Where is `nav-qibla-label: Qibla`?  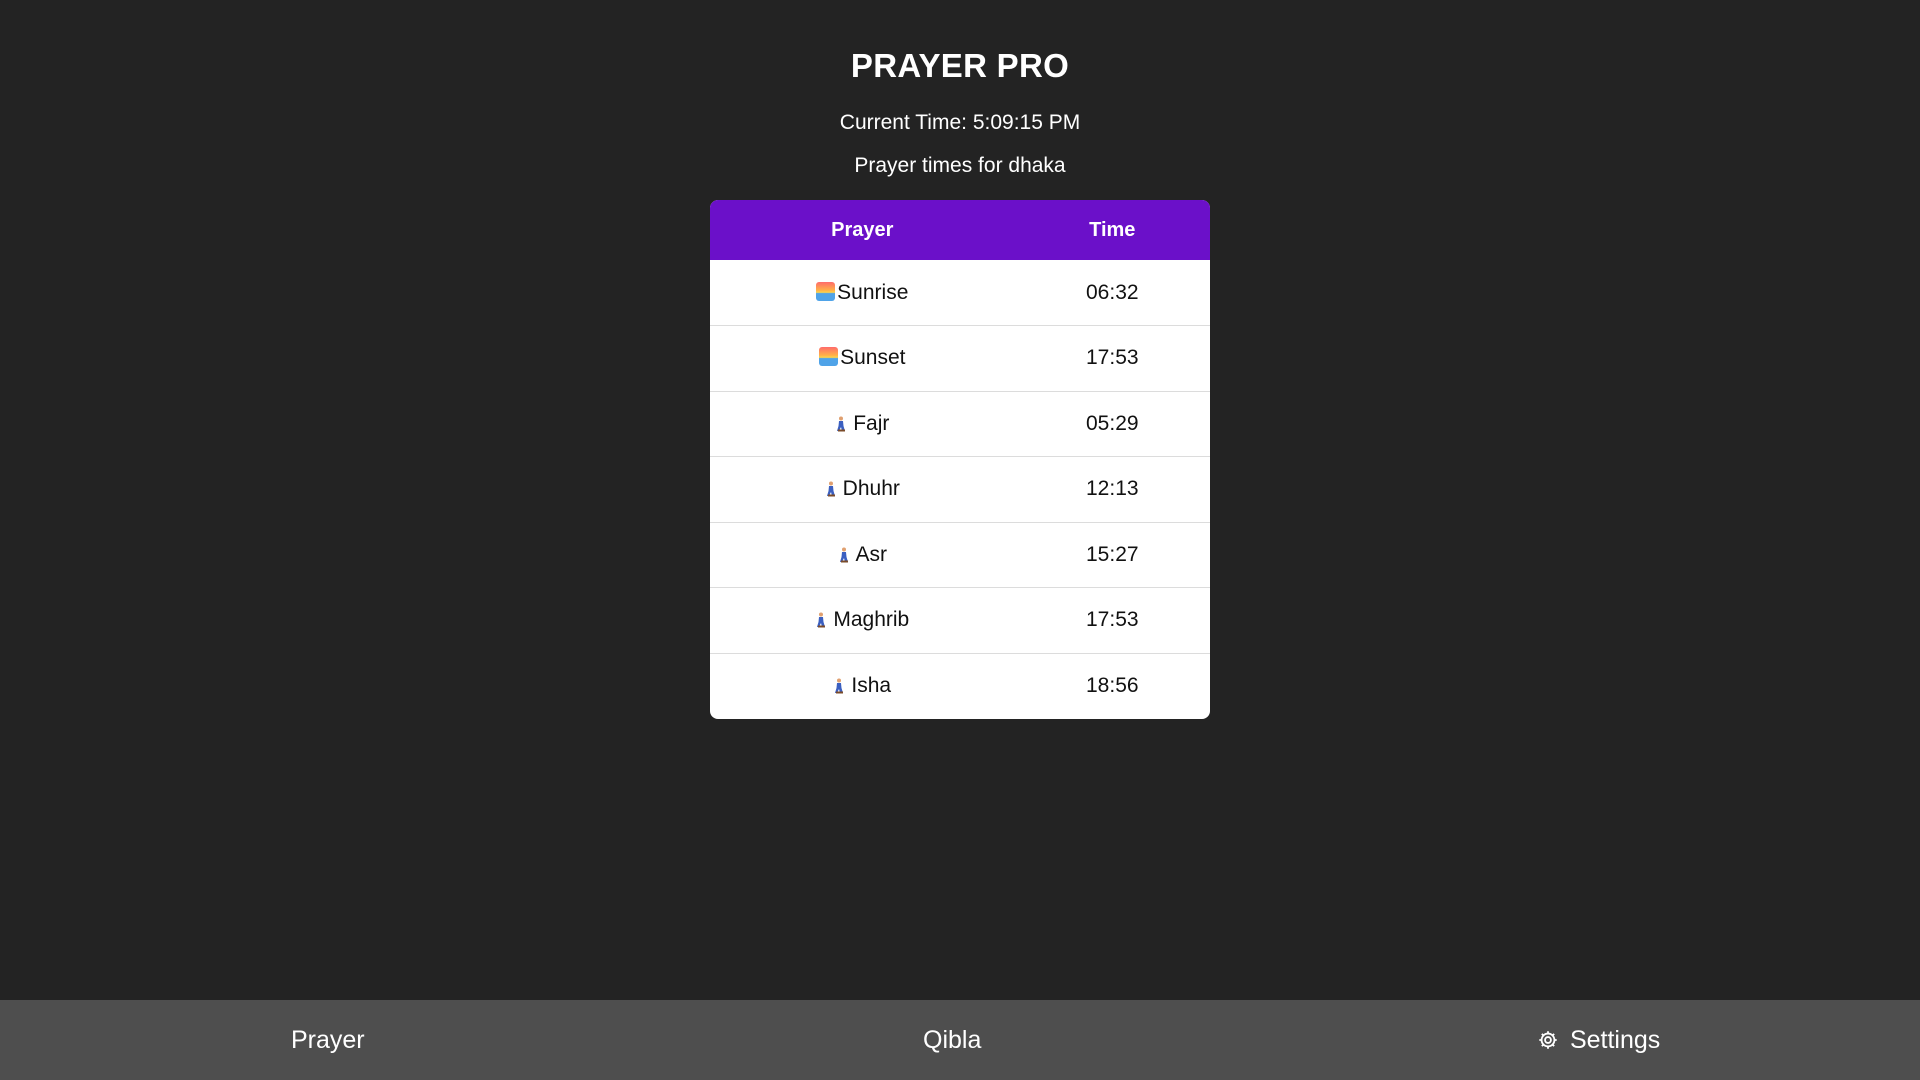
nav-qibla-label: Qibla is located at coordinates (952, 1040).